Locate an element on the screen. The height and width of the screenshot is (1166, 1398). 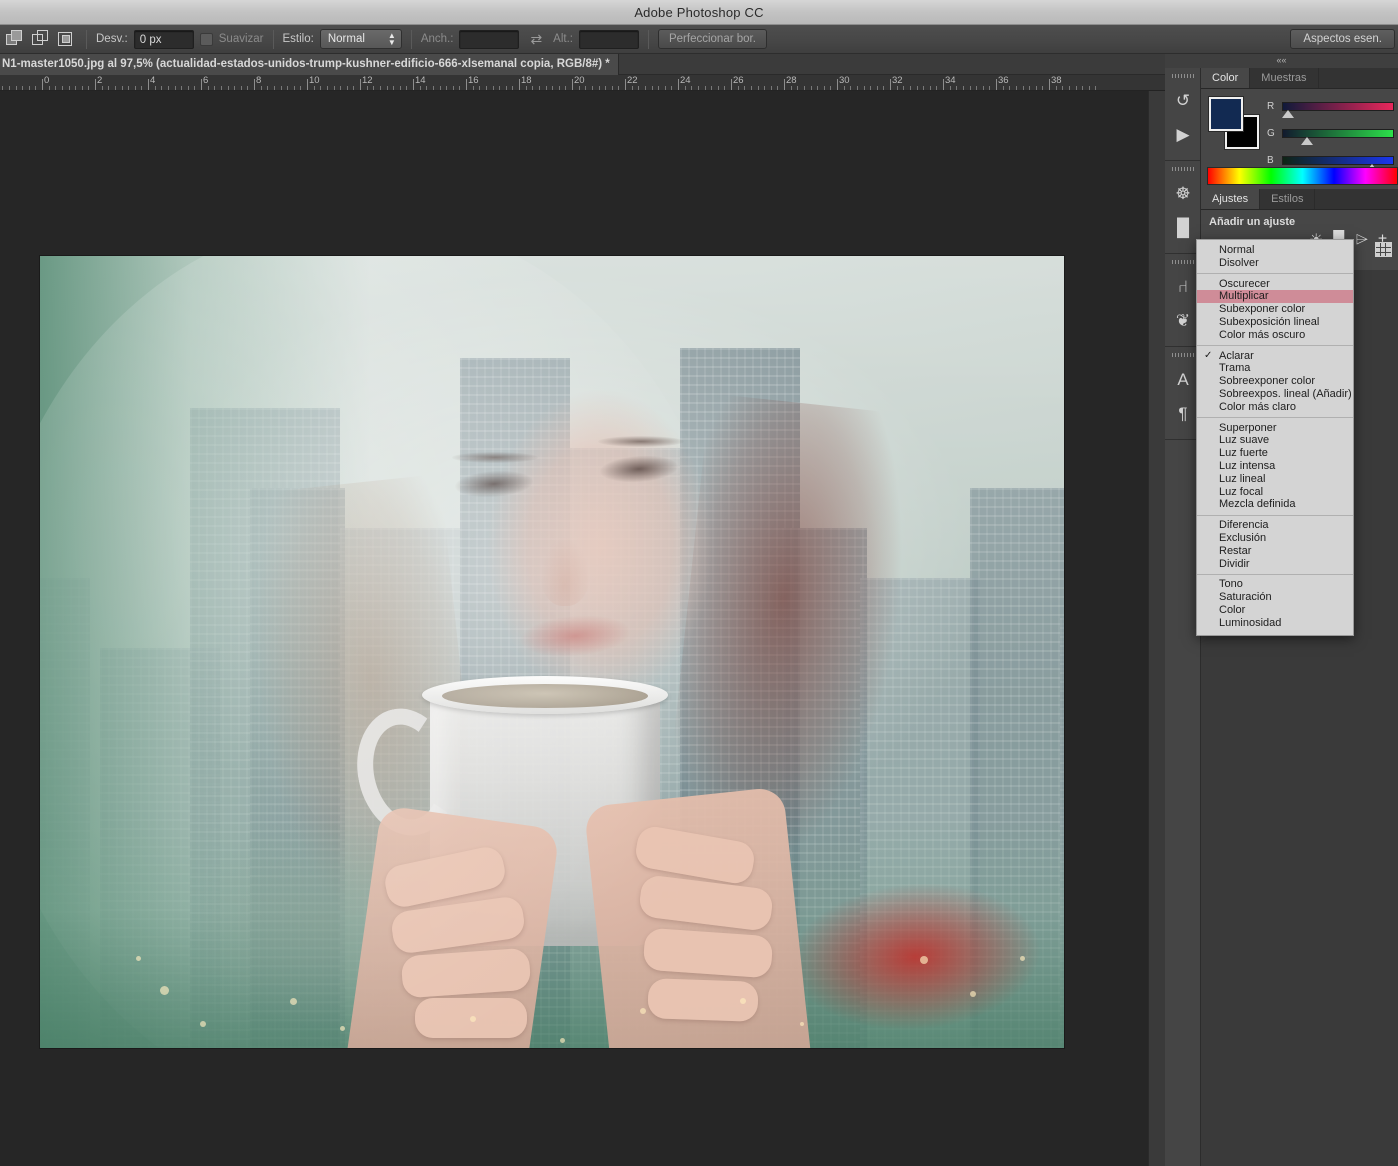
style-select: Normal ▲ ▼ is located at coordinates (360, 39).